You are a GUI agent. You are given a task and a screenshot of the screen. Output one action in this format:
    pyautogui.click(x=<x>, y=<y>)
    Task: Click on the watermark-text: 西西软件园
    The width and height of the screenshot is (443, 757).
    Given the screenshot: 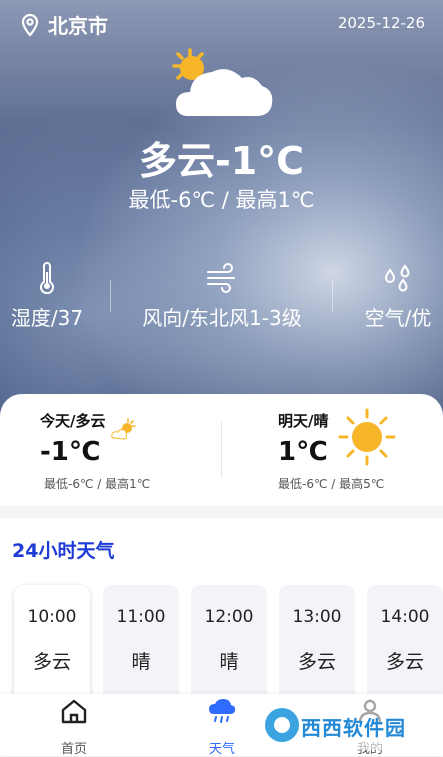 What is the action you would take?
    pyautogui.click(x=353, y=728)
    